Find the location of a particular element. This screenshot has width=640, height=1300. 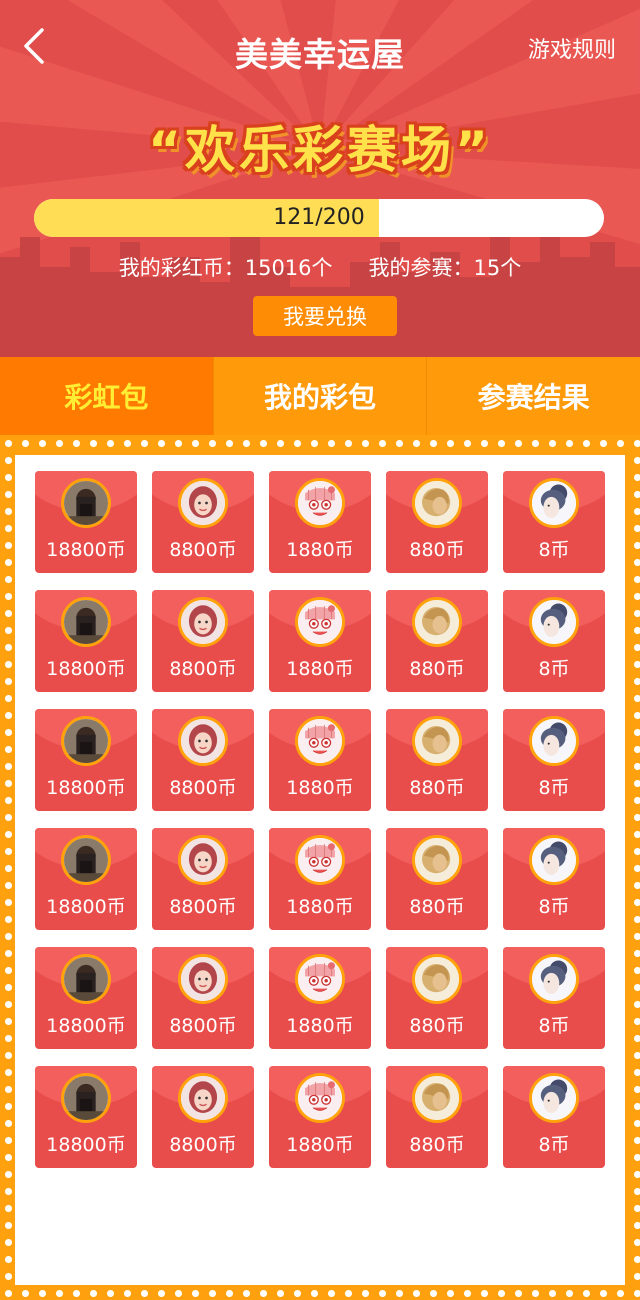

tab-rainbow-packets: 彩虹包 is located at coordinates (107, 396).